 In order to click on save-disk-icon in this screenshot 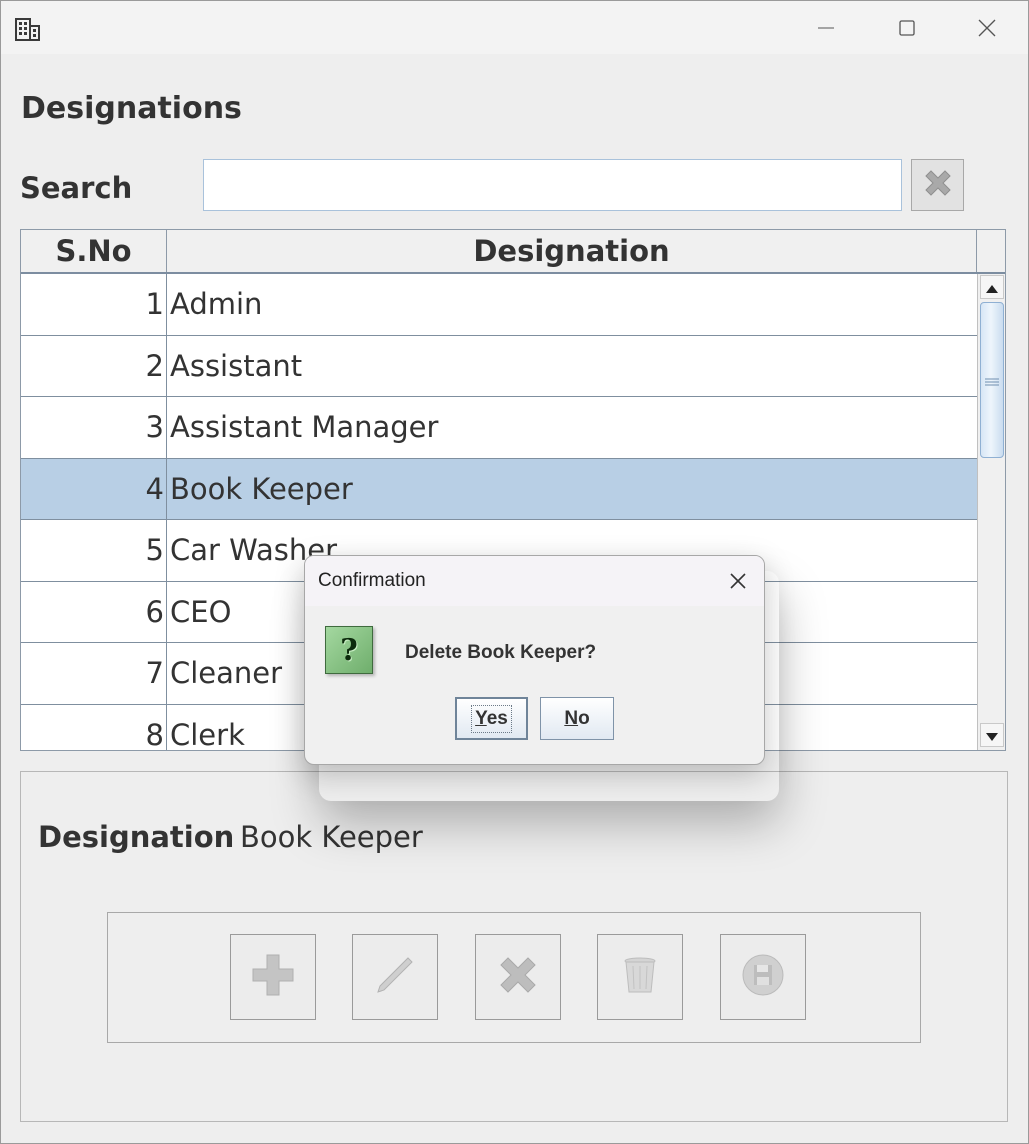, I will do `click(763, 977)`.